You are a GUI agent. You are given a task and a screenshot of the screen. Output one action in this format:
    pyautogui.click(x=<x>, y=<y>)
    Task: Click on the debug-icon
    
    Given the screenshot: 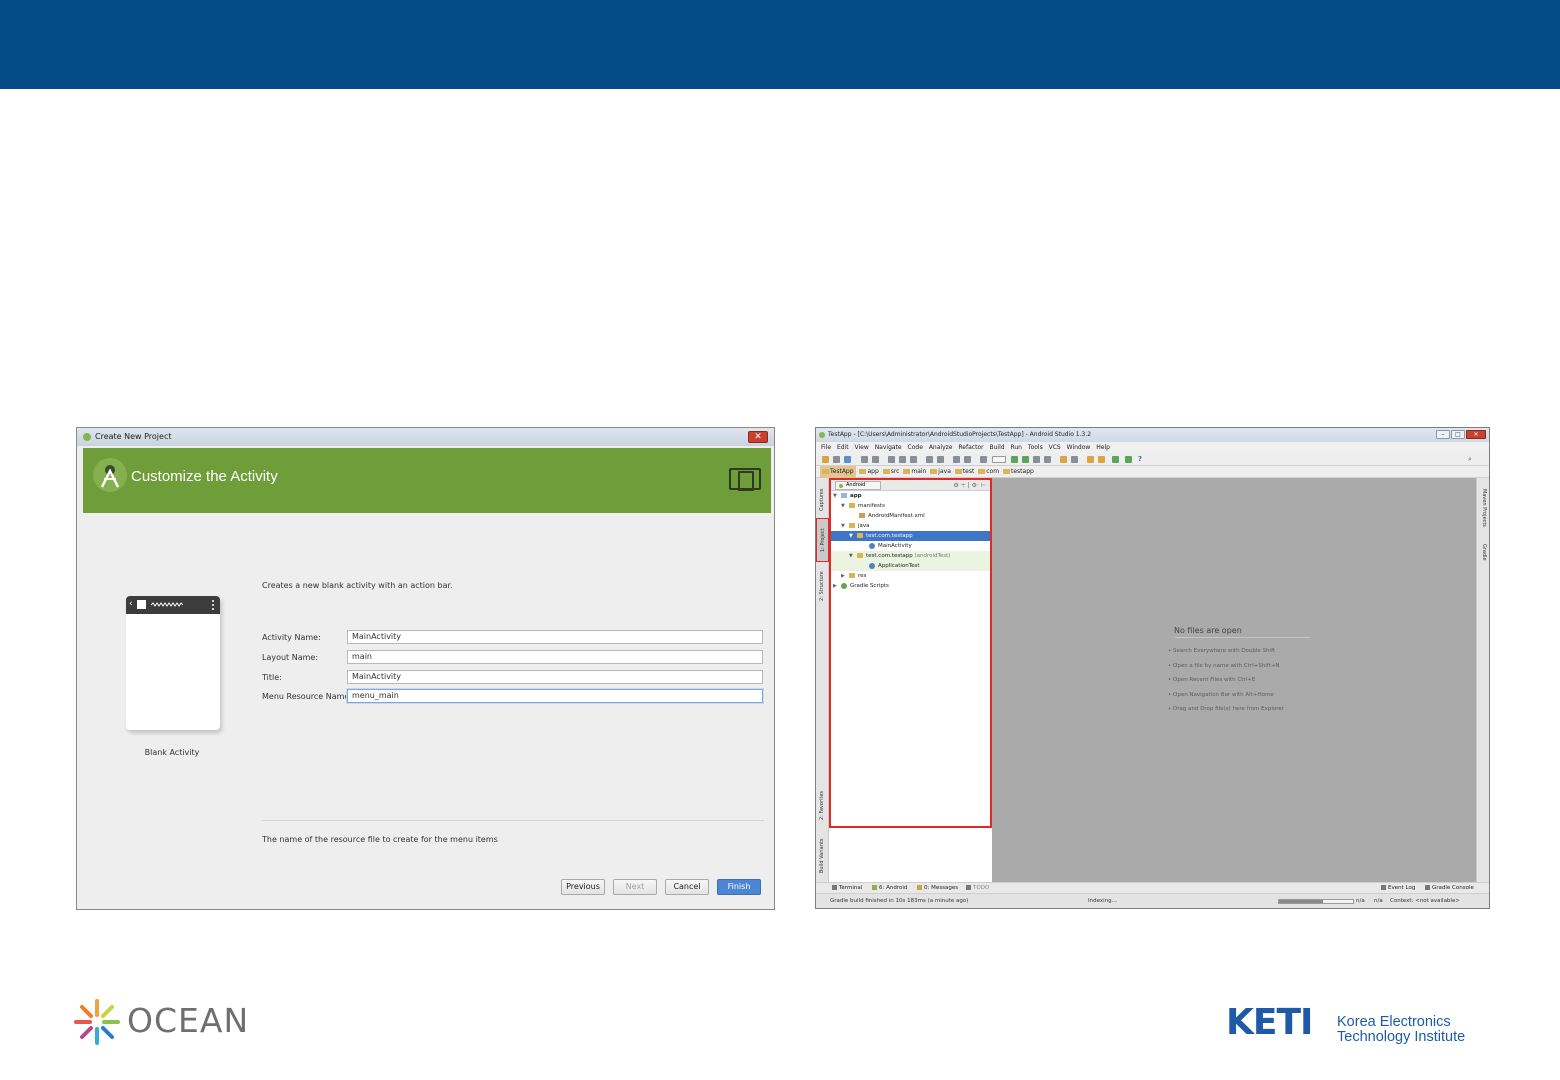 What is the action you would take?
    pyautogui.click(x=1025, y=459)
    